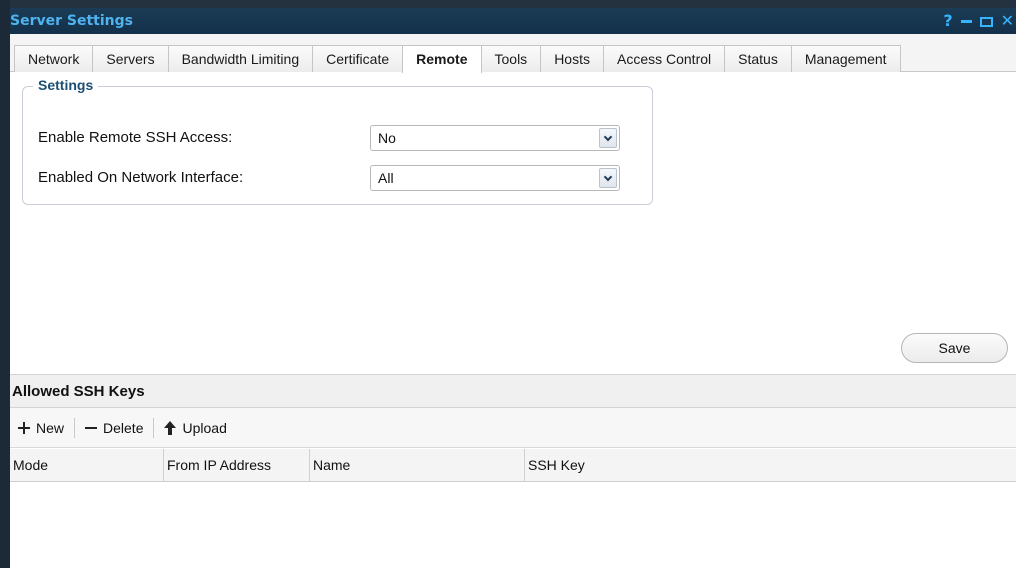 This screenshot has width=1016, height=568. What do you see at coordinates (54, 58) in the screenshot?
I see `tab-network: Network` at bounding box center [54, 58].